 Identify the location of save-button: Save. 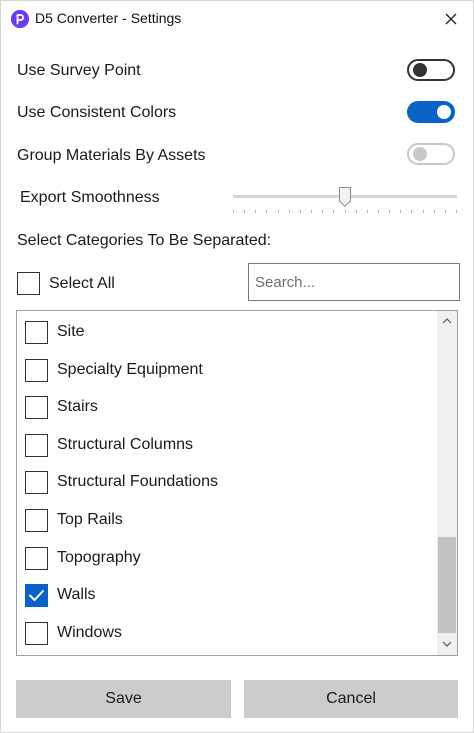
(123, 699).